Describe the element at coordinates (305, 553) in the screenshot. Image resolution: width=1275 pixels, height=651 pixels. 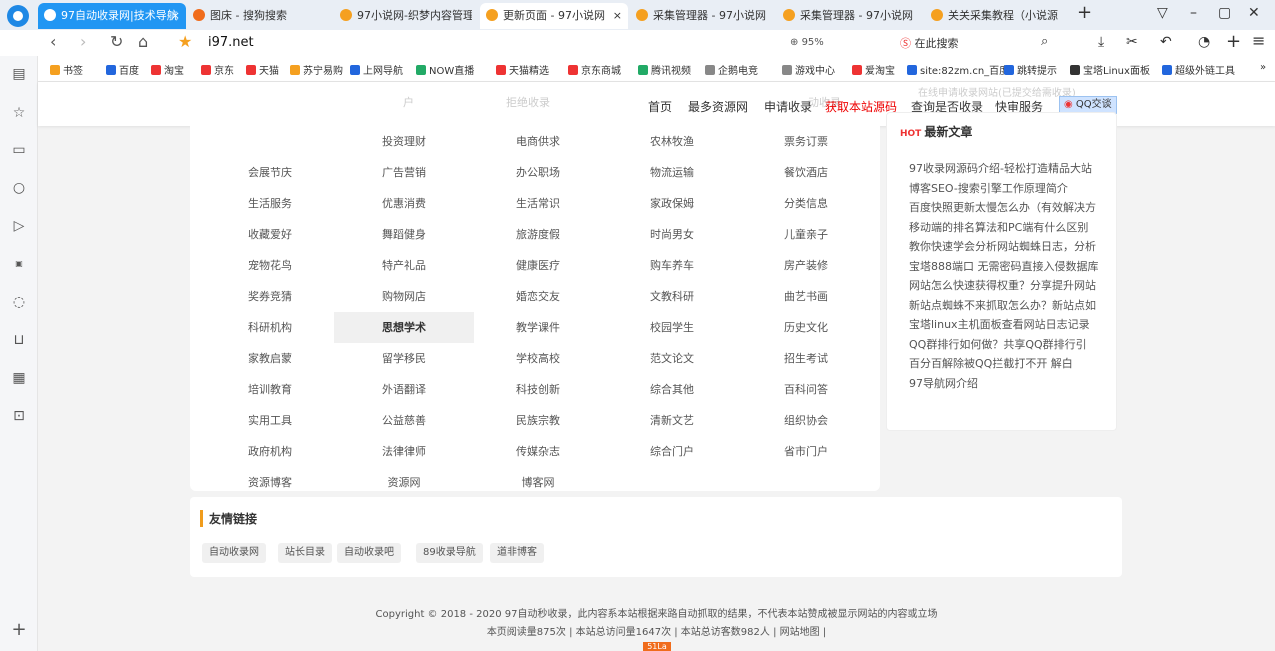
I see `friend-link: 站长目录` at that location.